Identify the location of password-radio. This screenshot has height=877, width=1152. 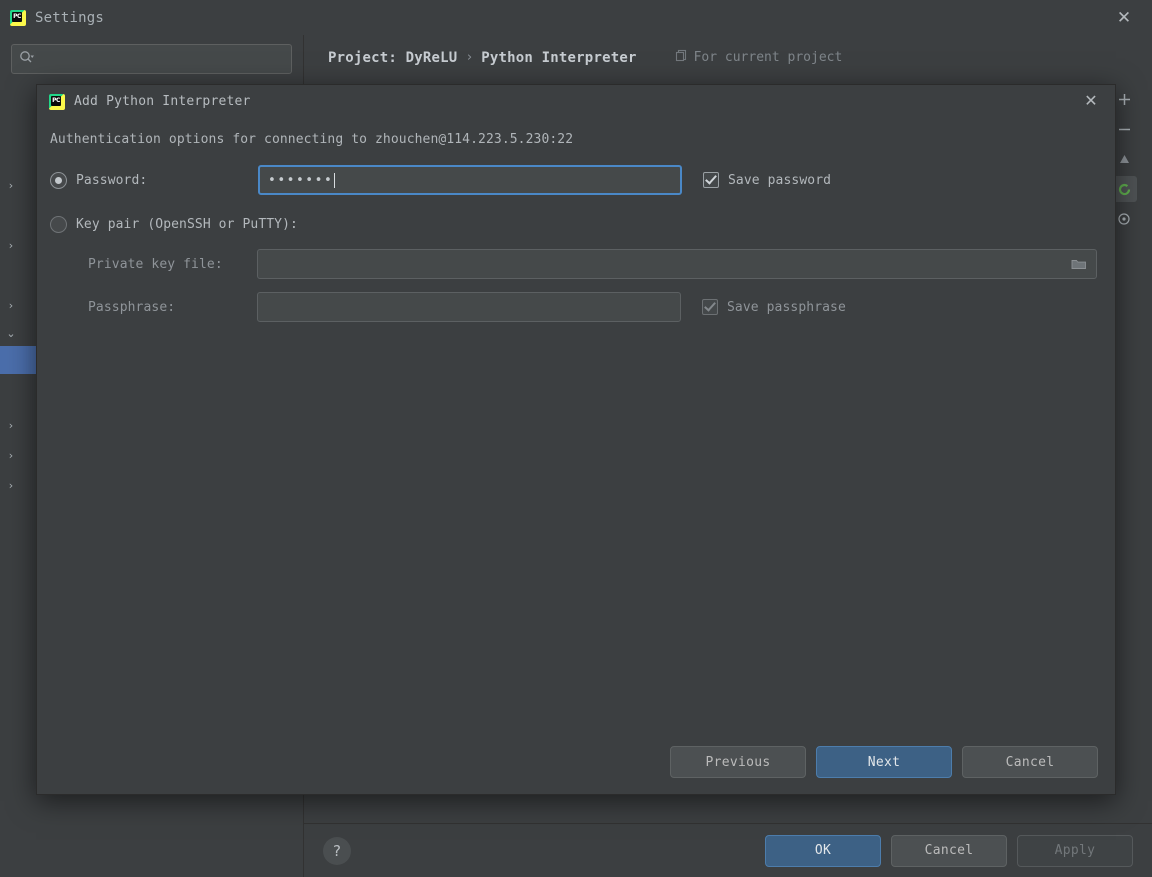
(58, 180).